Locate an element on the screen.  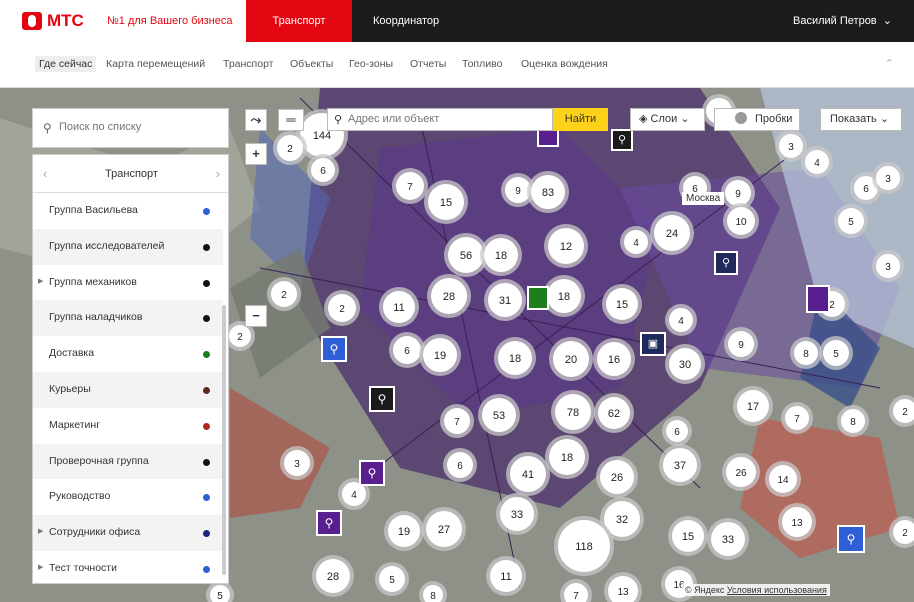
address-search: ⚲ is located at coordinates (440, 119).